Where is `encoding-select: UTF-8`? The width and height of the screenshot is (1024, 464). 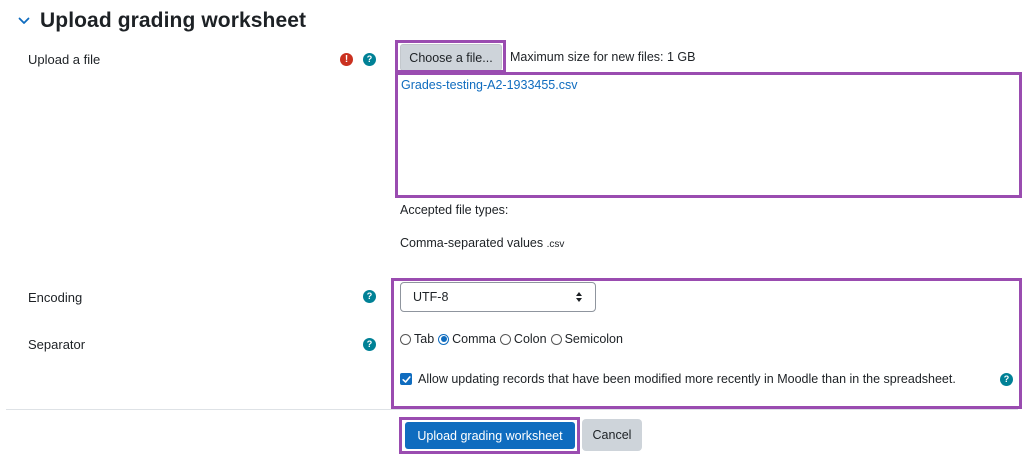 encoding-select: UTF-8 is located at coordinates (498, 297).